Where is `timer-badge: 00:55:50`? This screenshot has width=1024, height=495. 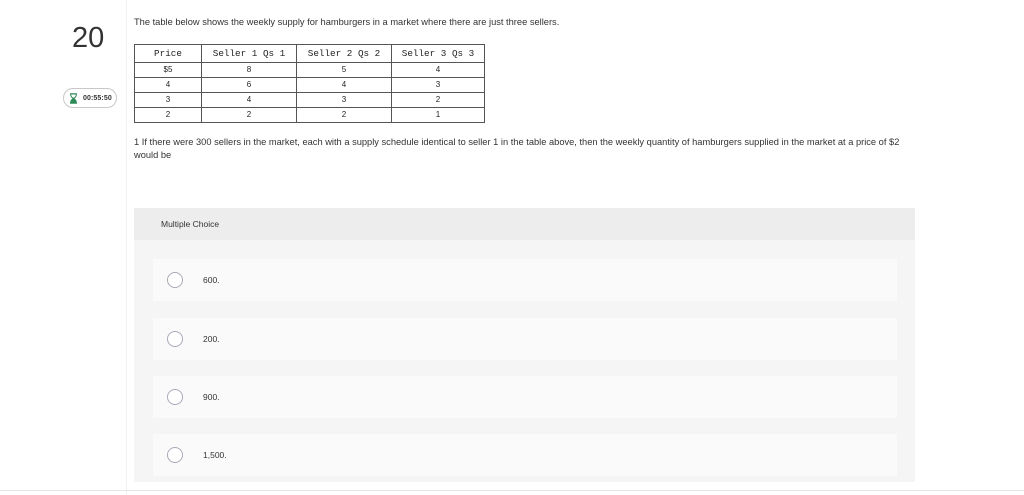 timer-badge: 00:55:50 is located at coordinates (90, 98).